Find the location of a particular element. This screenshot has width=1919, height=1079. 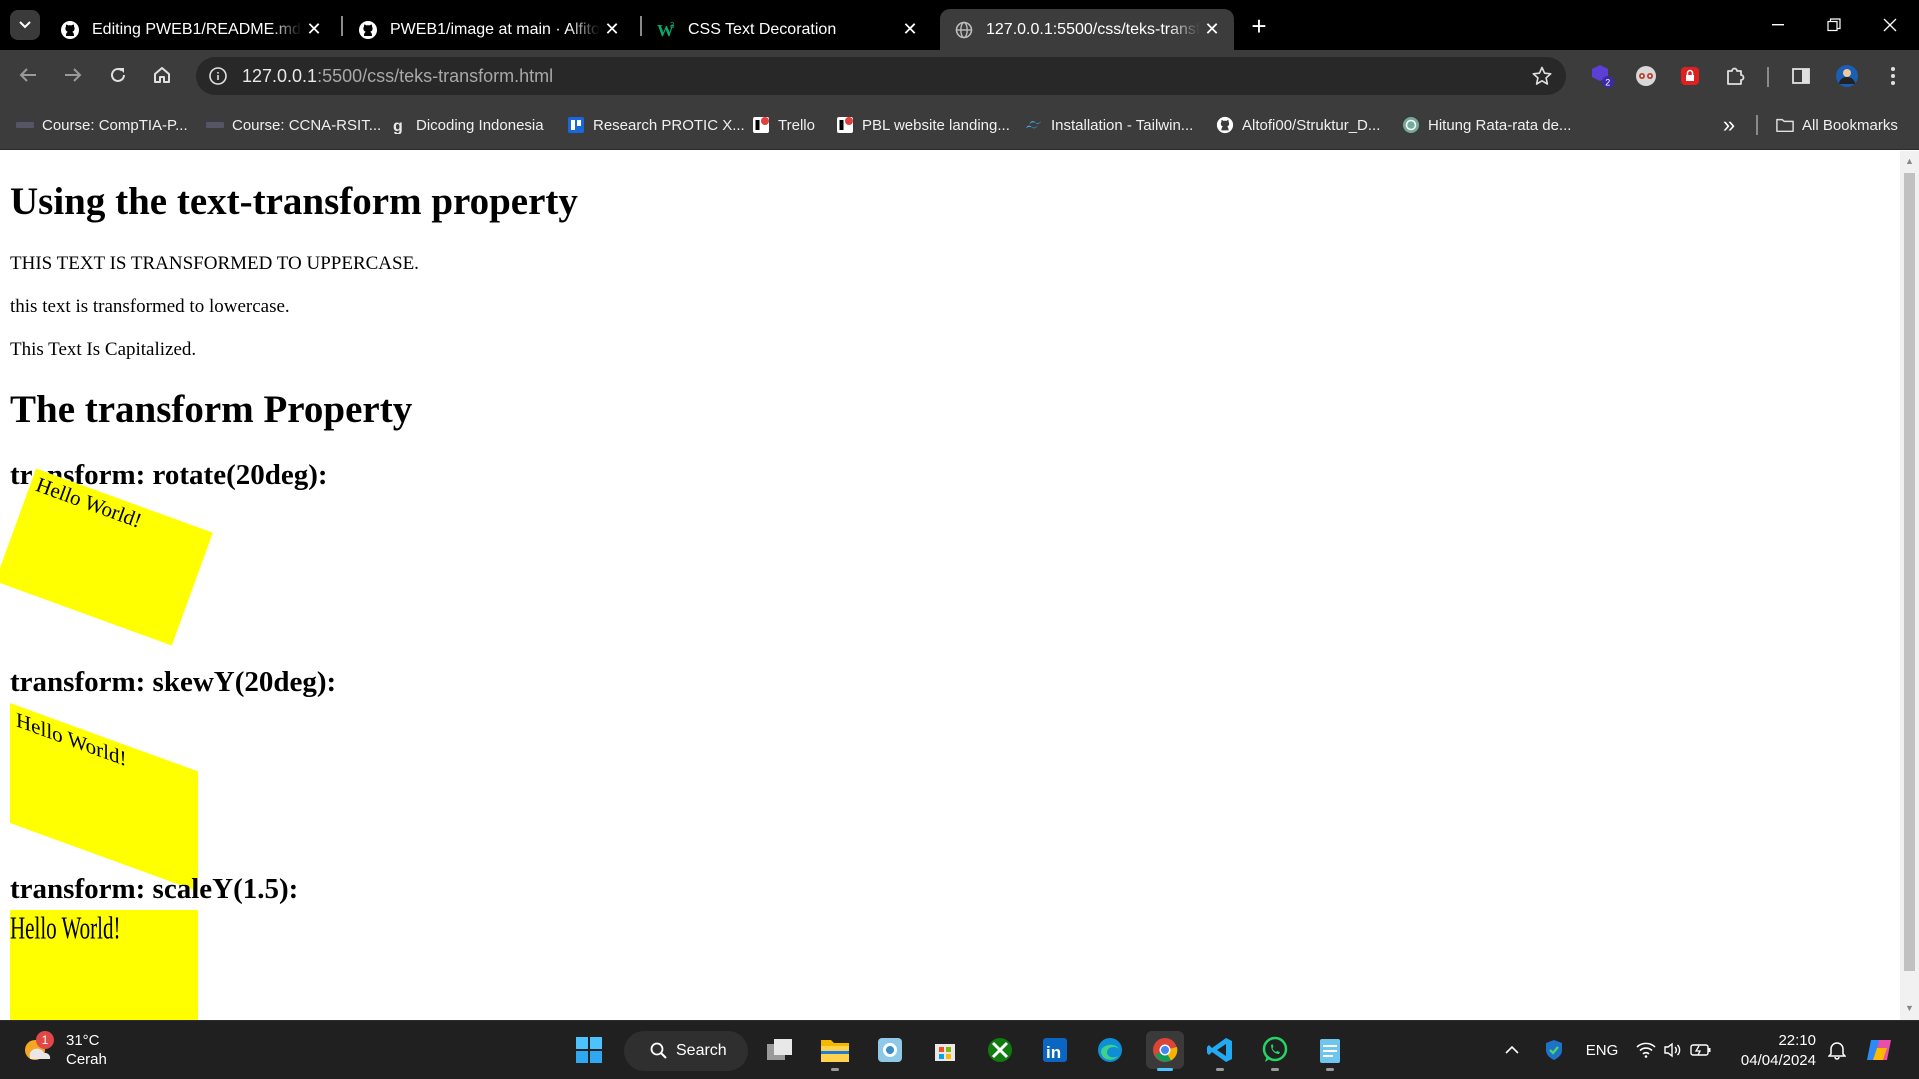

tab-title: 127.0.0.1:5500/css/teks-transform.html is located at coordinates (1093, 29).